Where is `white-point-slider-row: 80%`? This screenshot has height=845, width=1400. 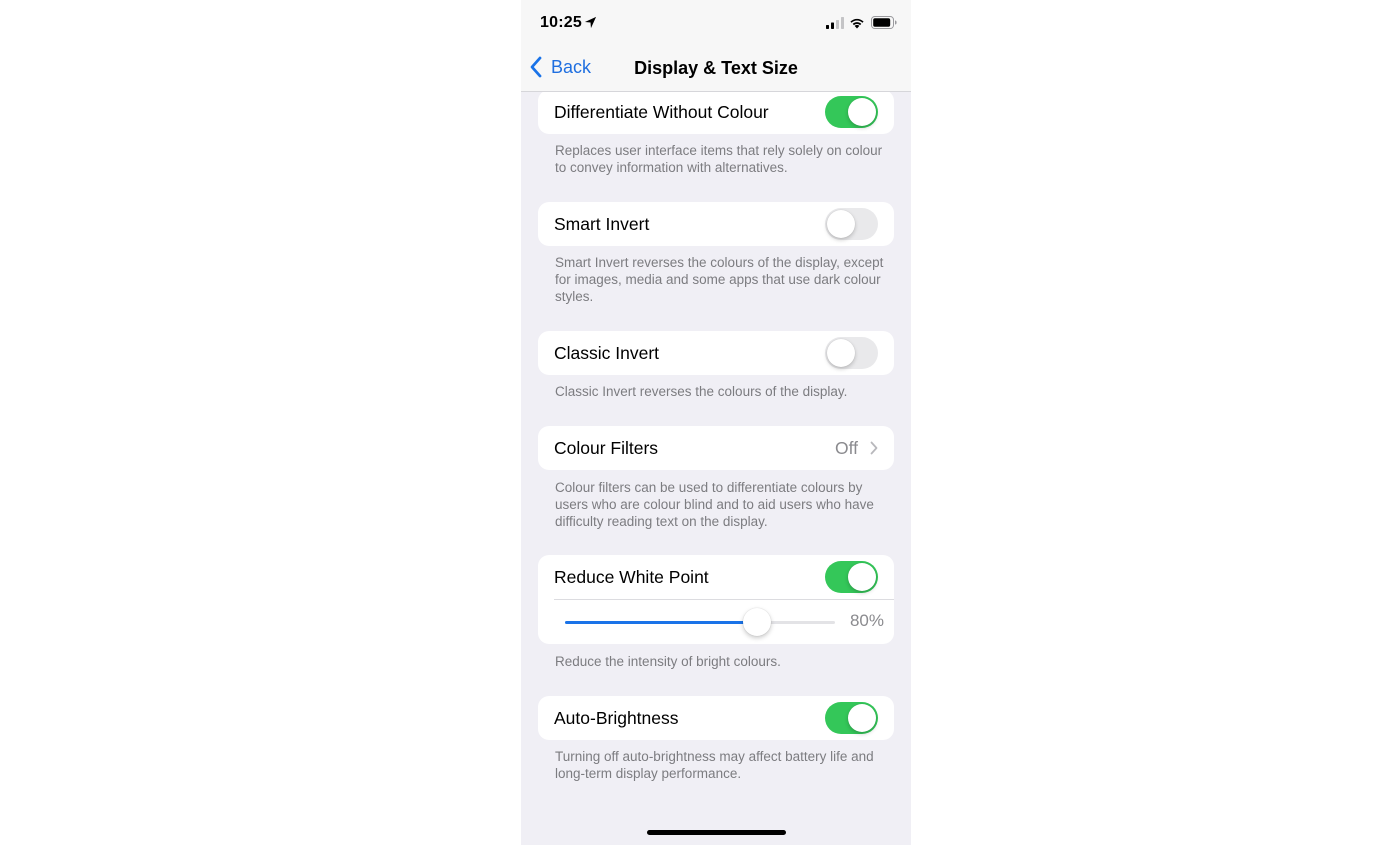 white-point-slider-row: 80% is located at coordinates (716, 621).